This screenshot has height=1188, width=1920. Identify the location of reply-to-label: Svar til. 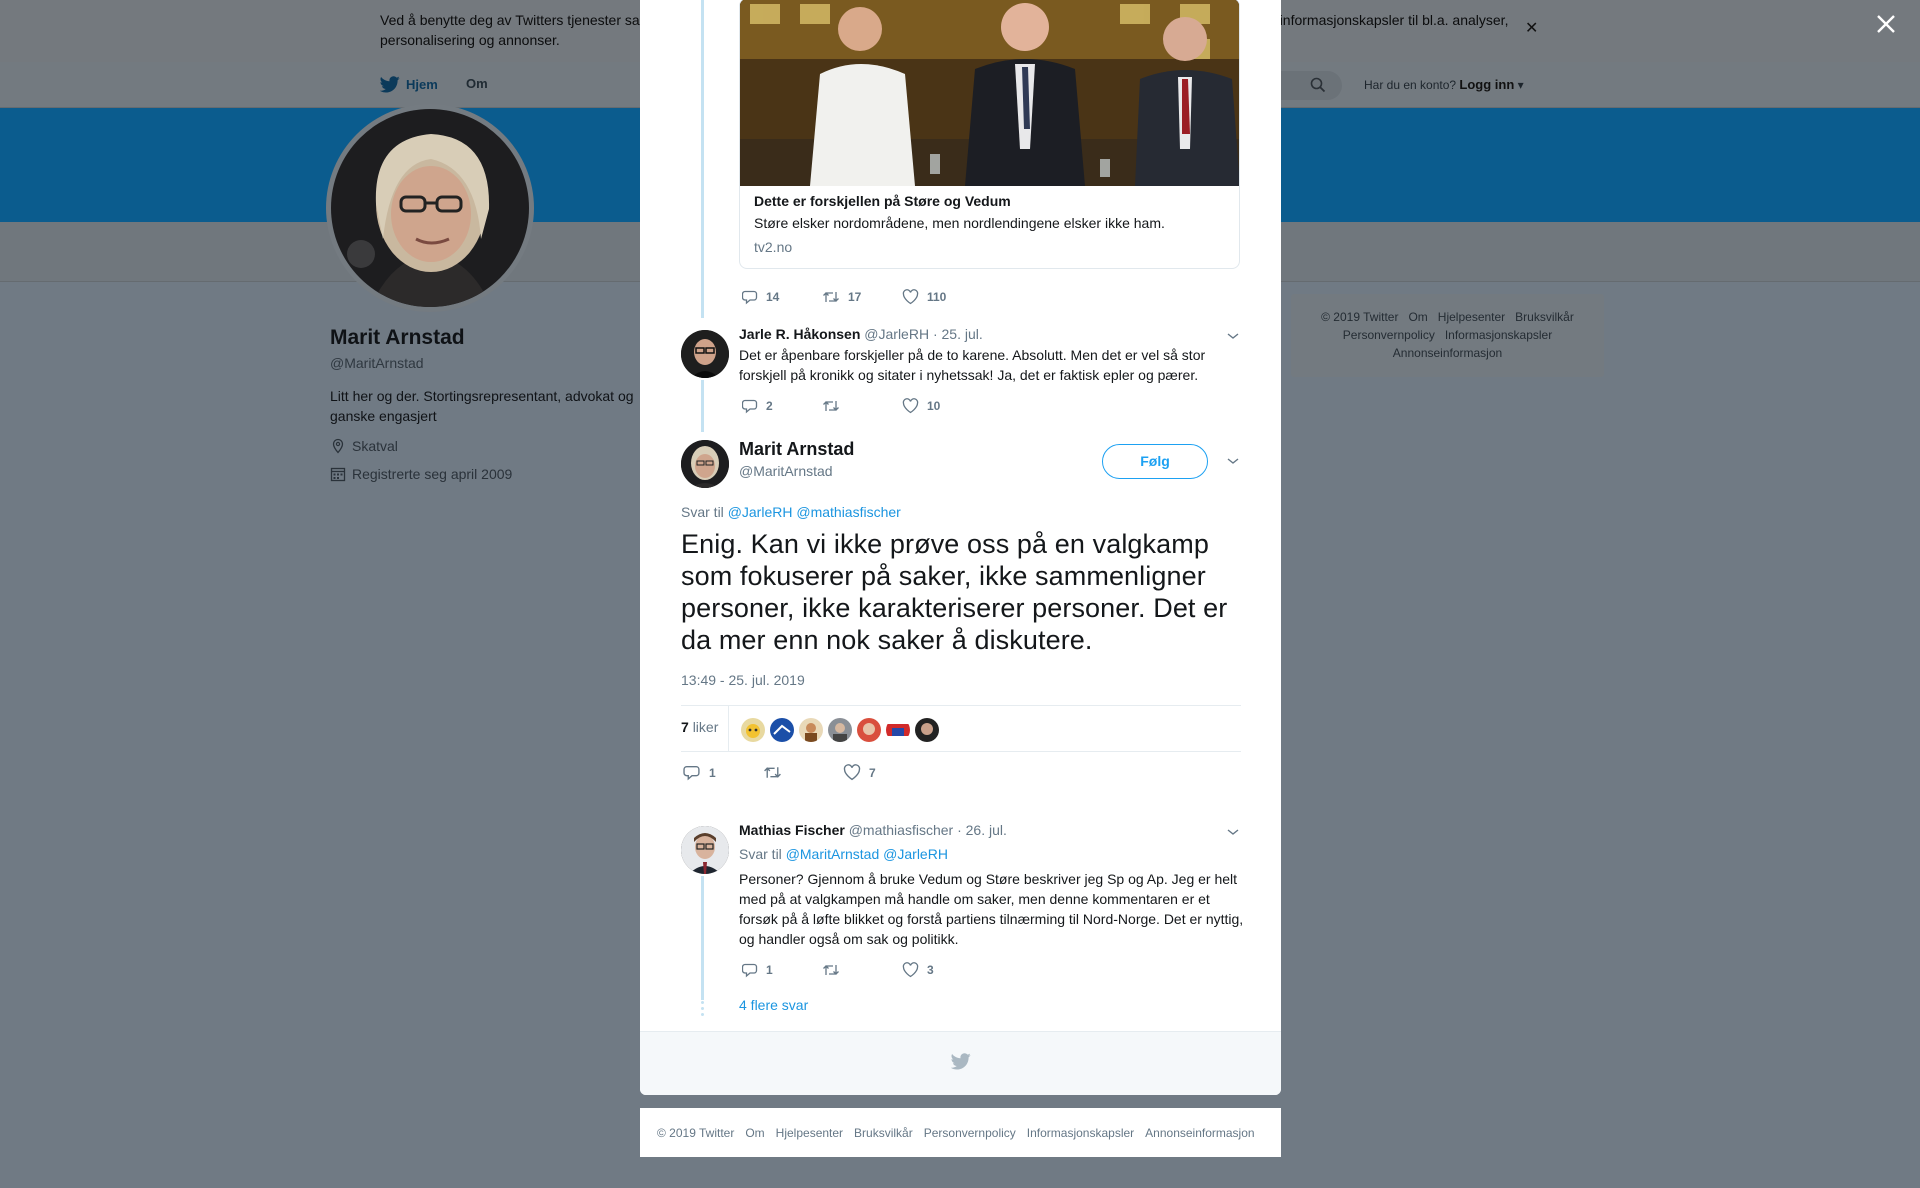
(760, 854).